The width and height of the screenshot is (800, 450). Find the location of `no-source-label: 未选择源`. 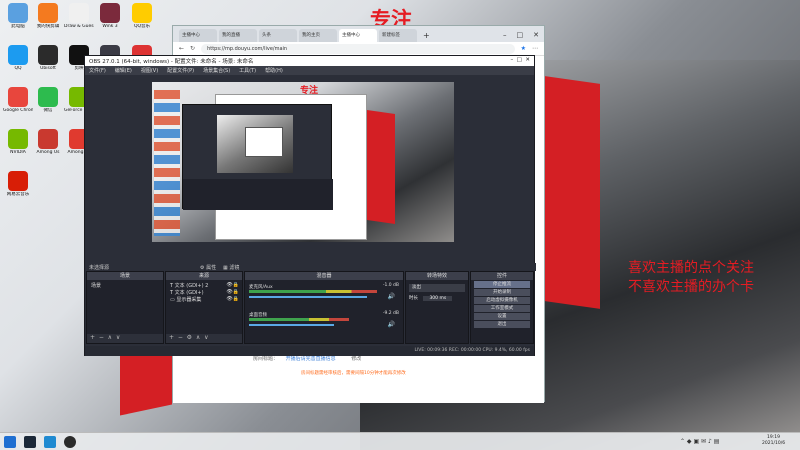

no-source-label: 未选择源 is located at coordinates (99, 268).